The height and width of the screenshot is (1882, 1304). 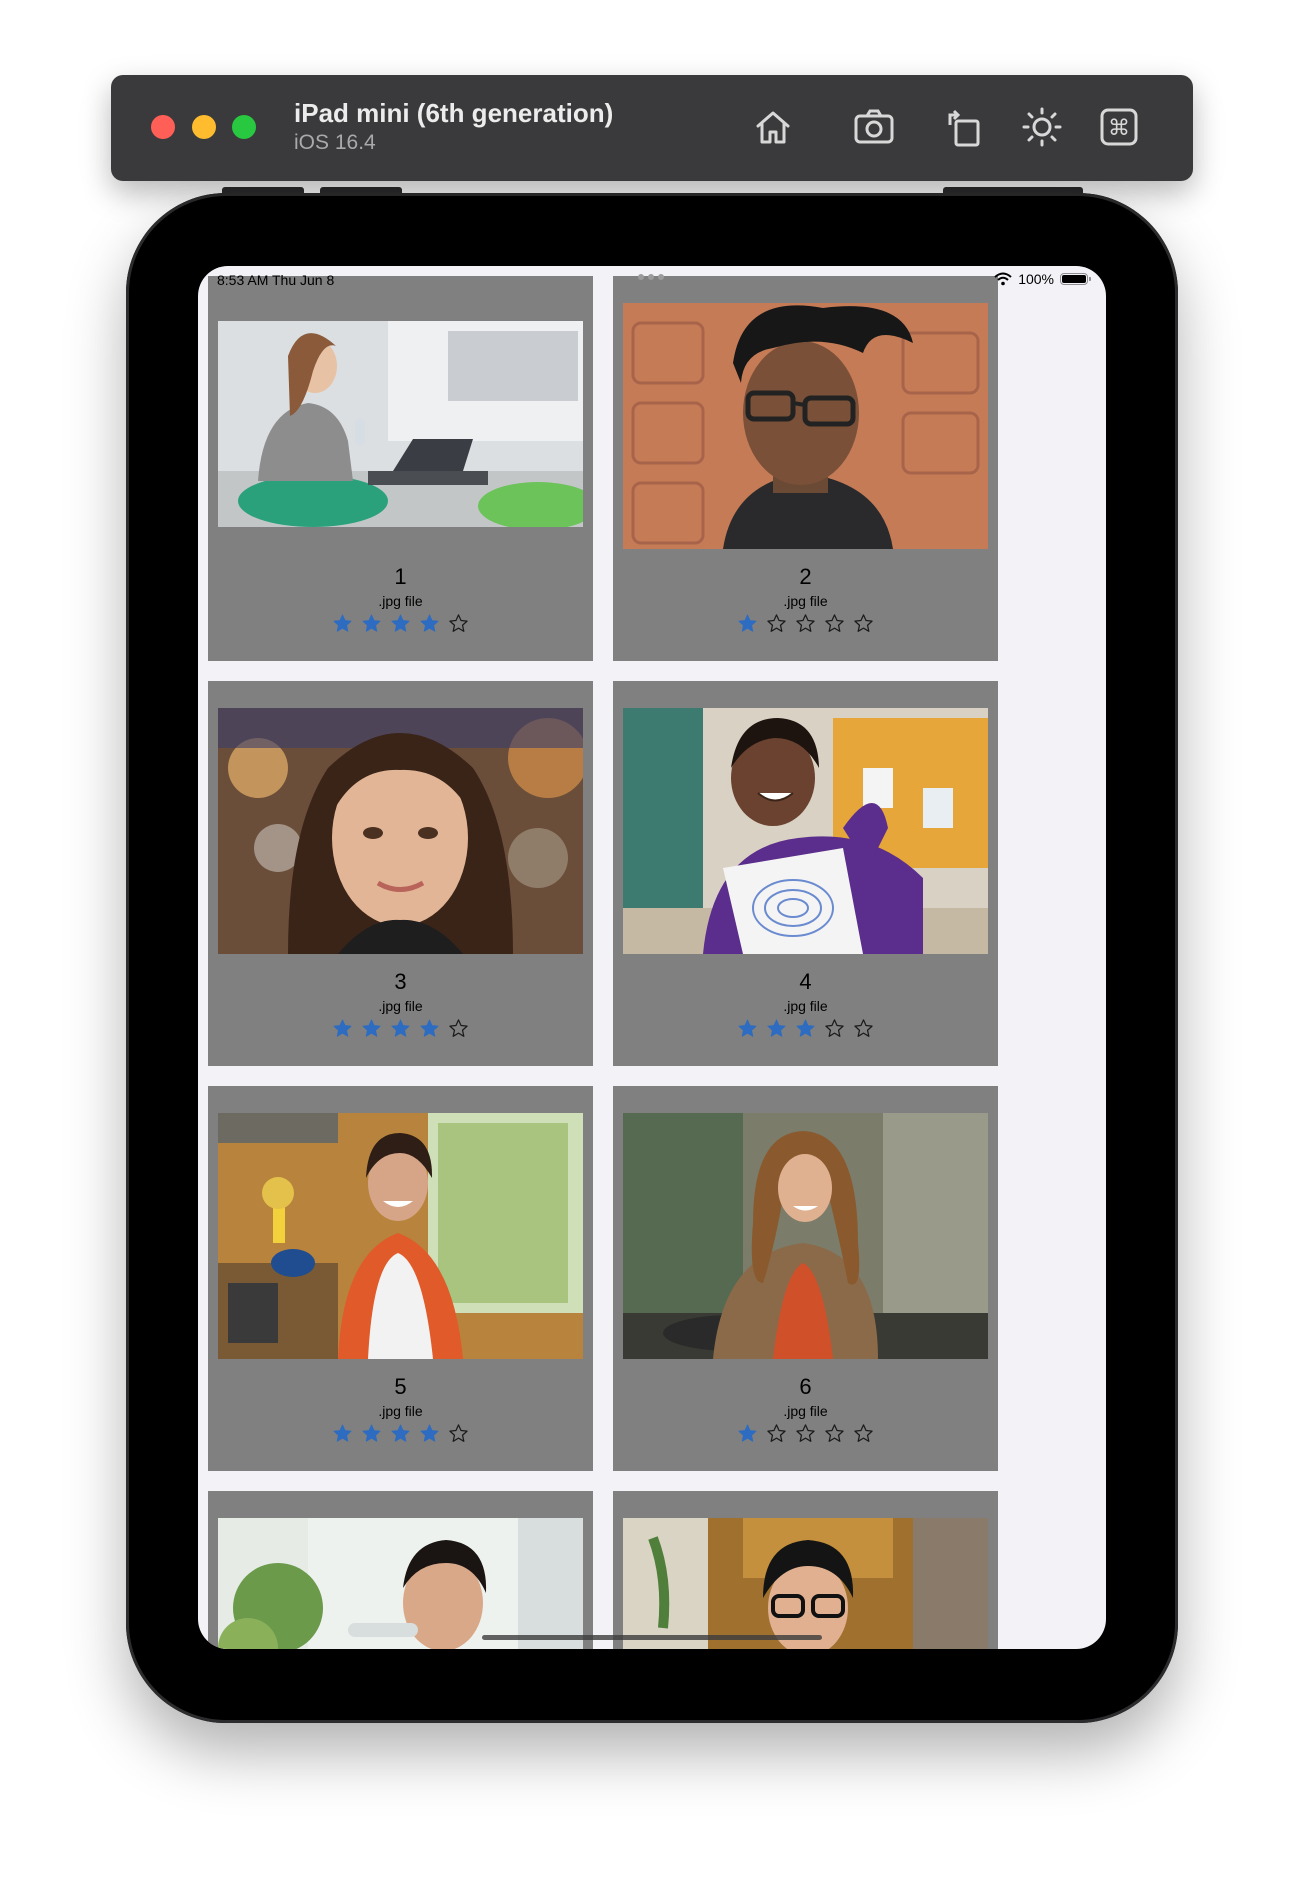 What do you see at coordinates (400, 424) in the screenshot?
I see `woman-with-tablet-photo` at bounding box center [400, 424].